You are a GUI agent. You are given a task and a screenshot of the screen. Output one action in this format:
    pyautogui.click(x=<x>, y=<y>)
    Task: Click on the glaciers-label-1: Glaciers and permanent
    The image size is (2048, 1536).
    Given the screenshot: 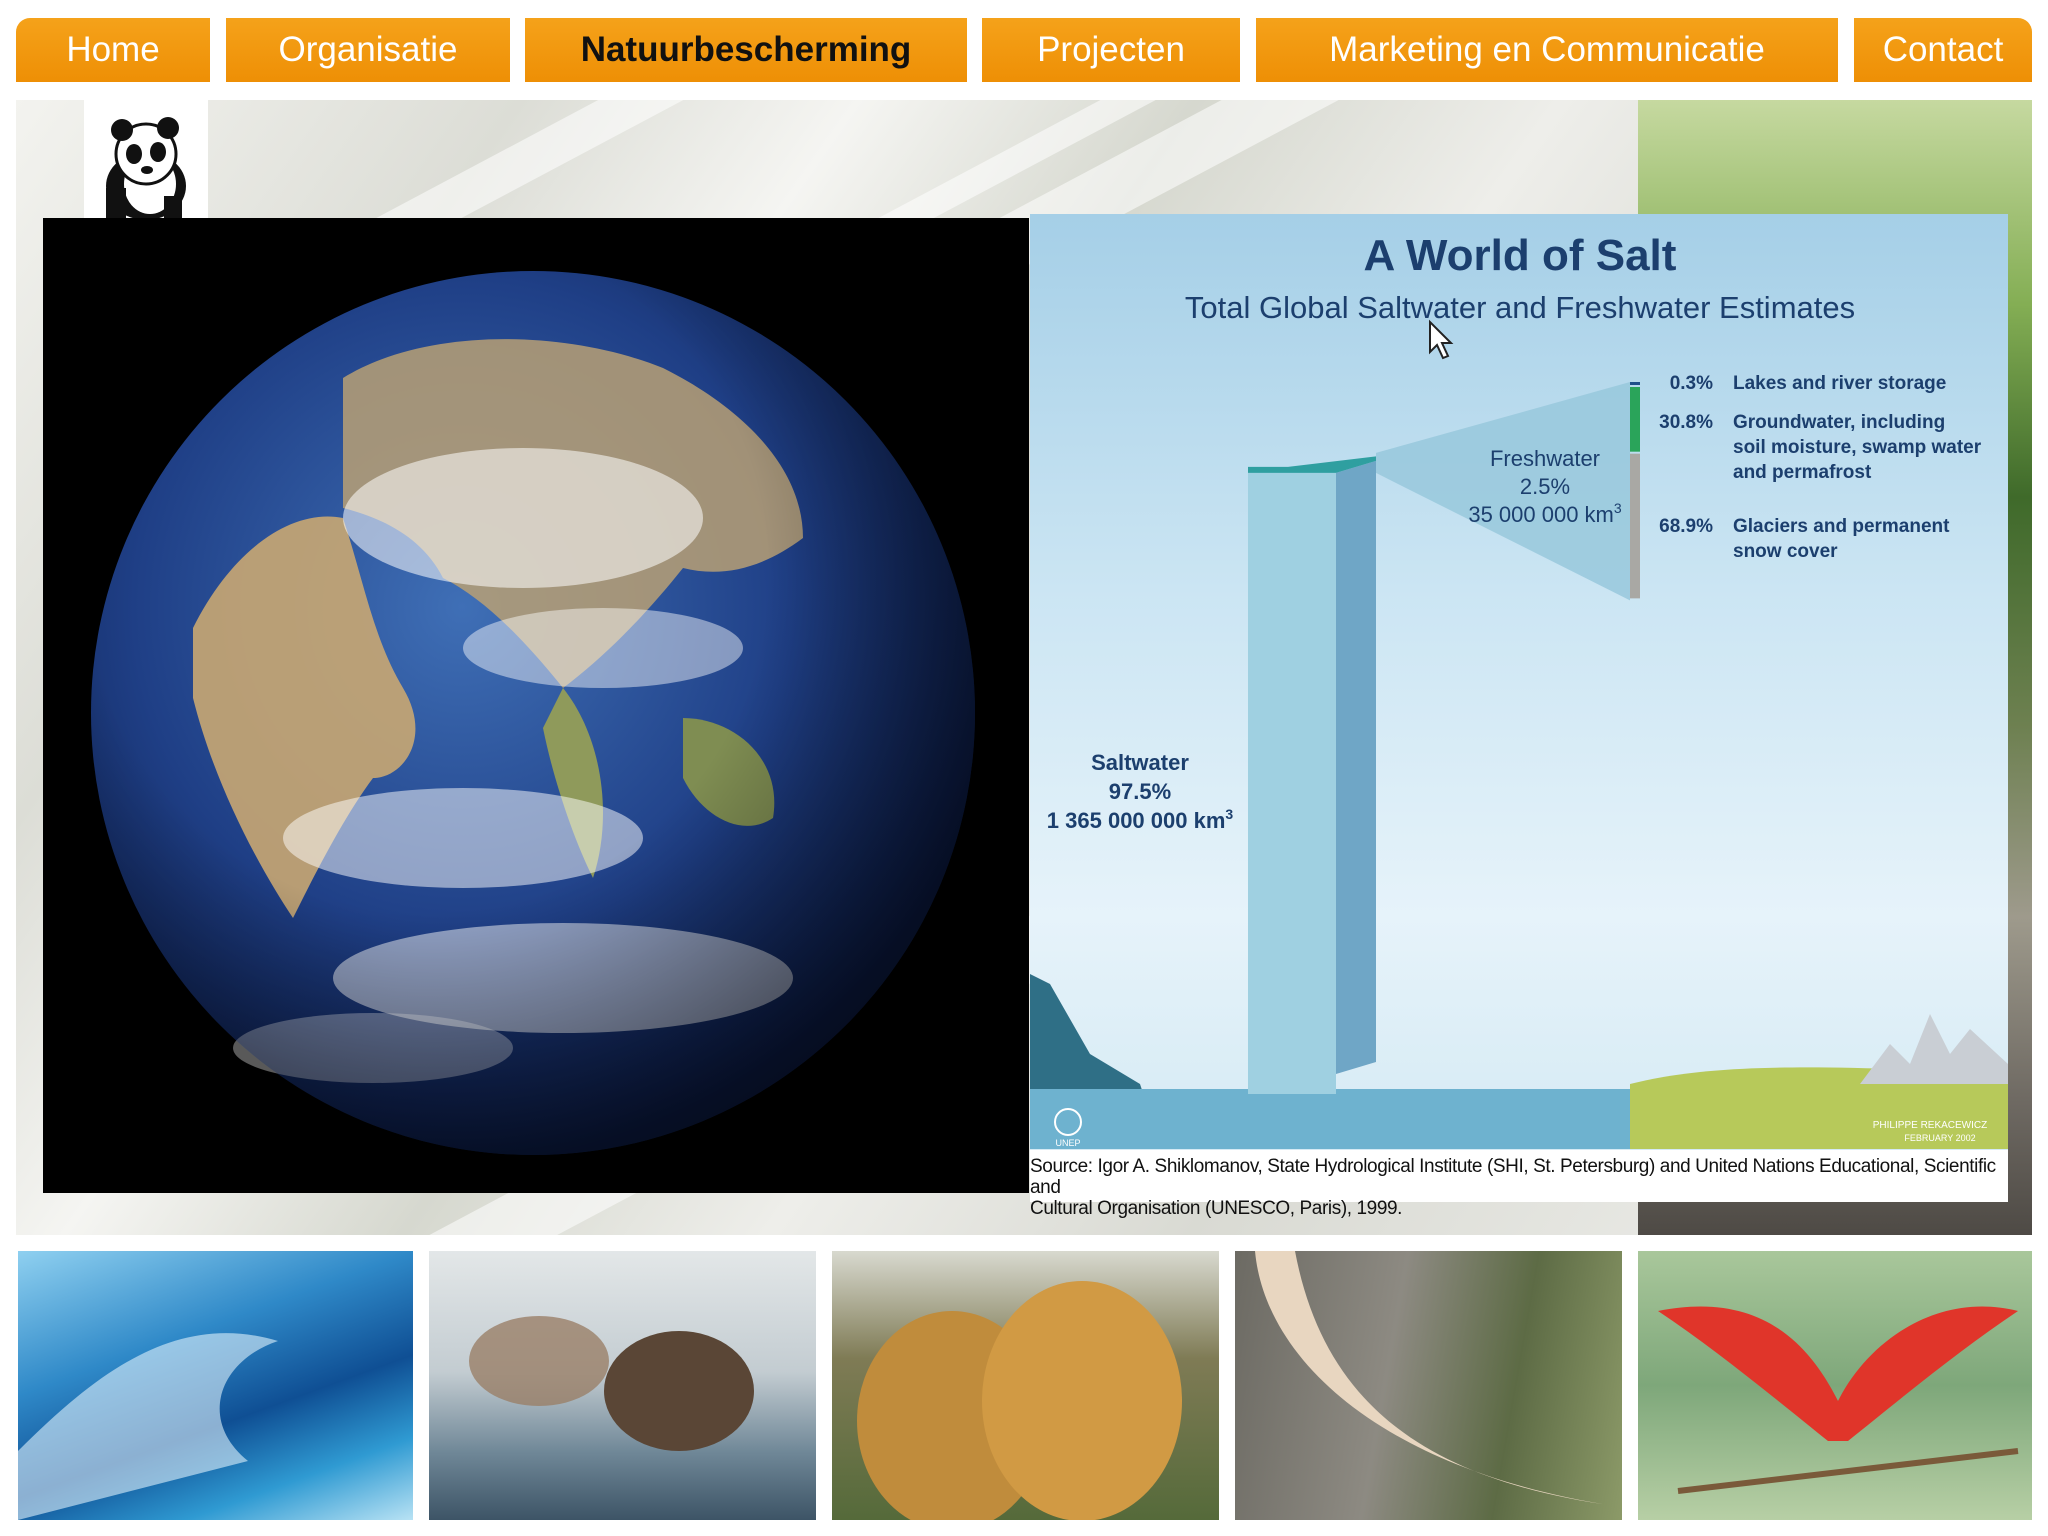 What is the action you would take?
    pyautogui.click(x=1841, y=526)
    